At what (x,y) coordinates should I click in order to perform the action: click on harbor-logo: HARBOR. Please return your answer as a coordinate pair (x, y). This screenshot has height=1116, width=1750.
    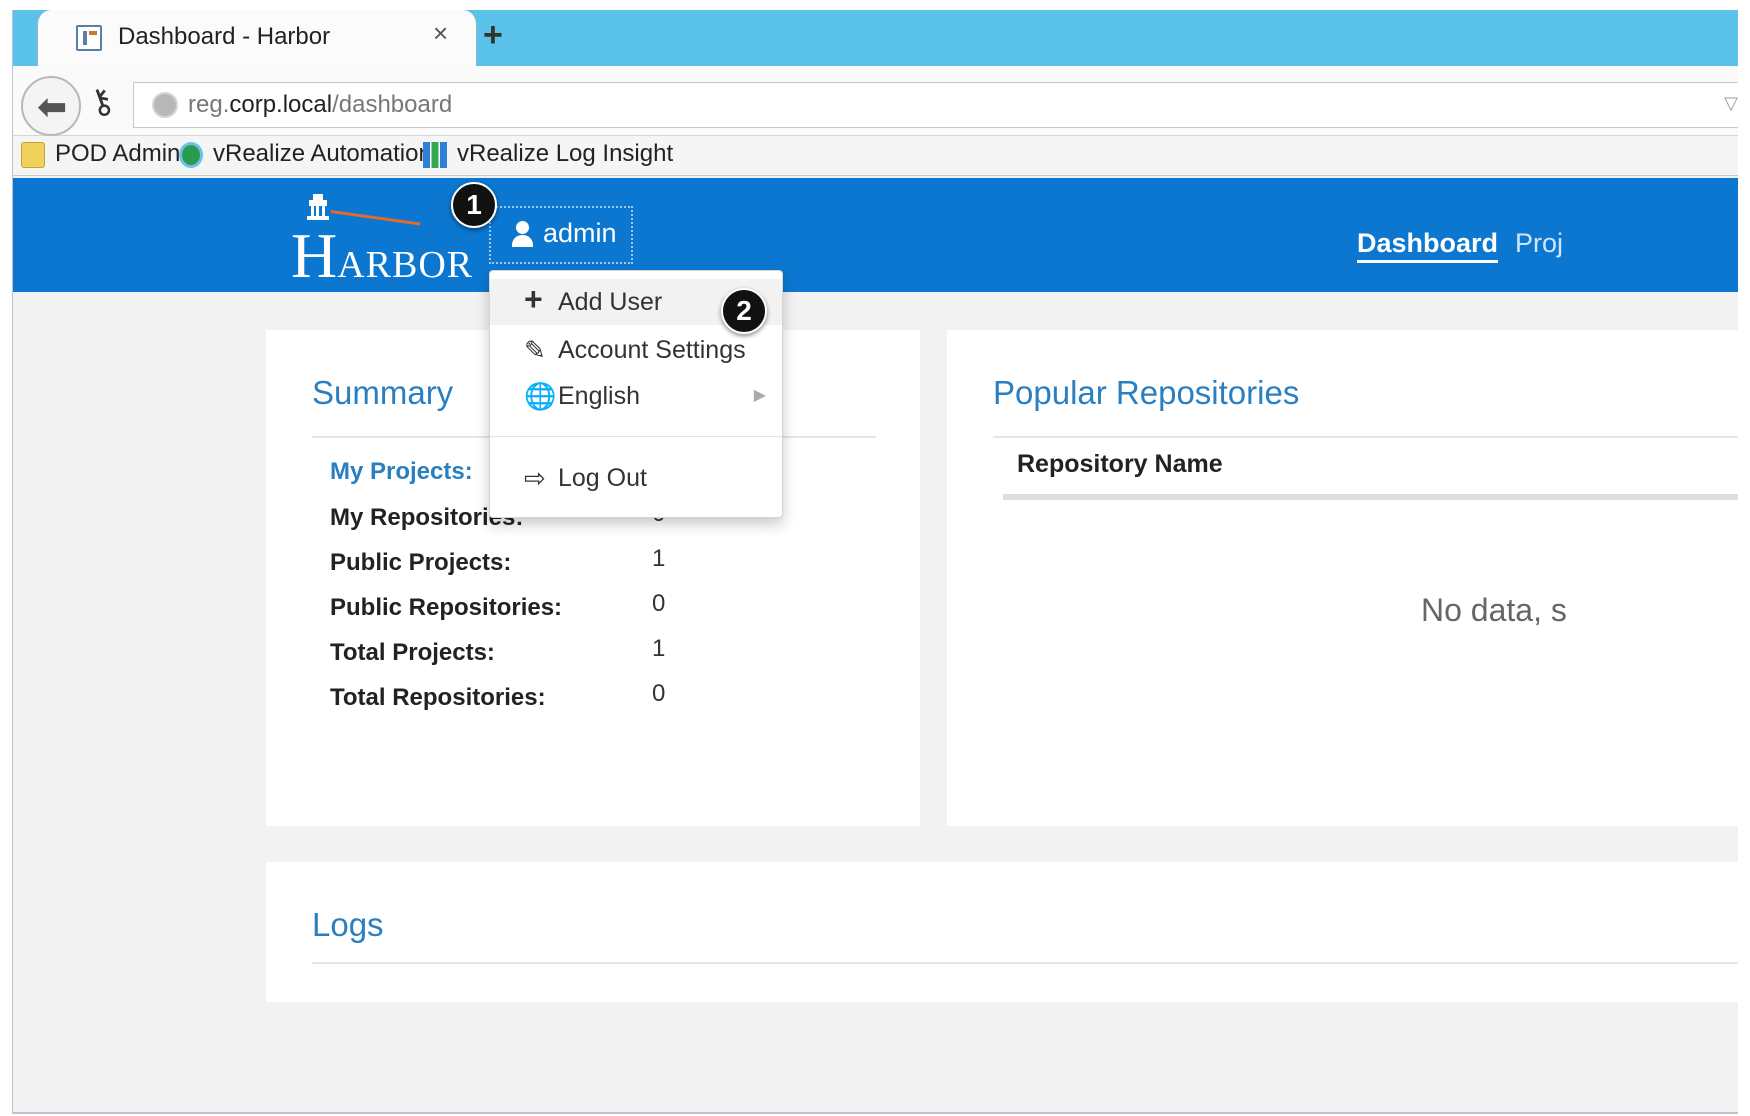
    Looking at the image, I should click on (381, 241).